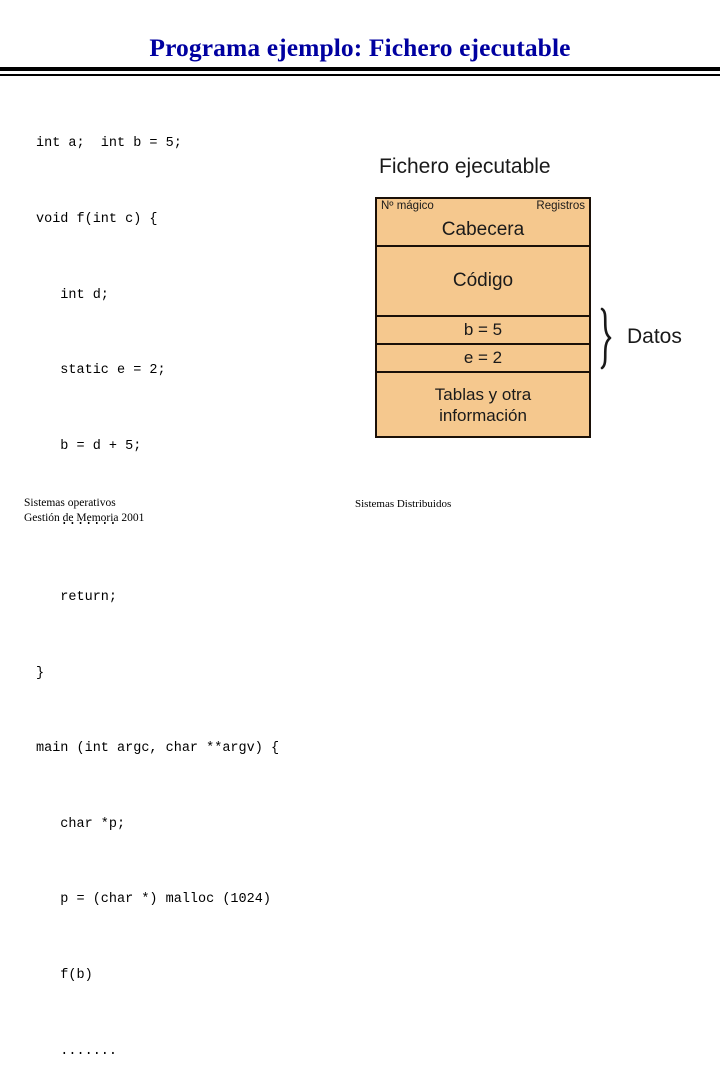  Describe the element at coordinates (77, 597) in the screenshot. I see `code-line: return;` at that location.